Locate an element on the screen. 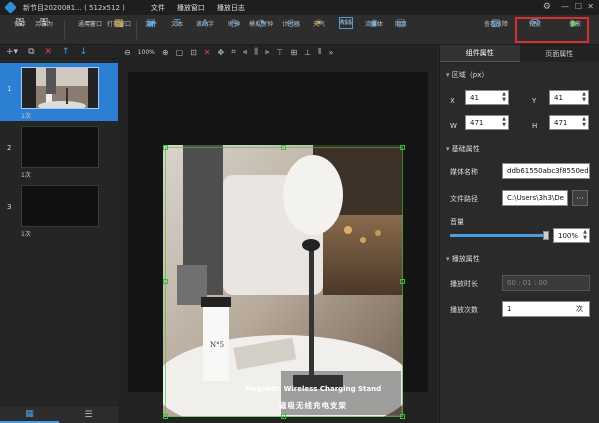  duration-label: 播放时长 is located at coordinates (464, 284).